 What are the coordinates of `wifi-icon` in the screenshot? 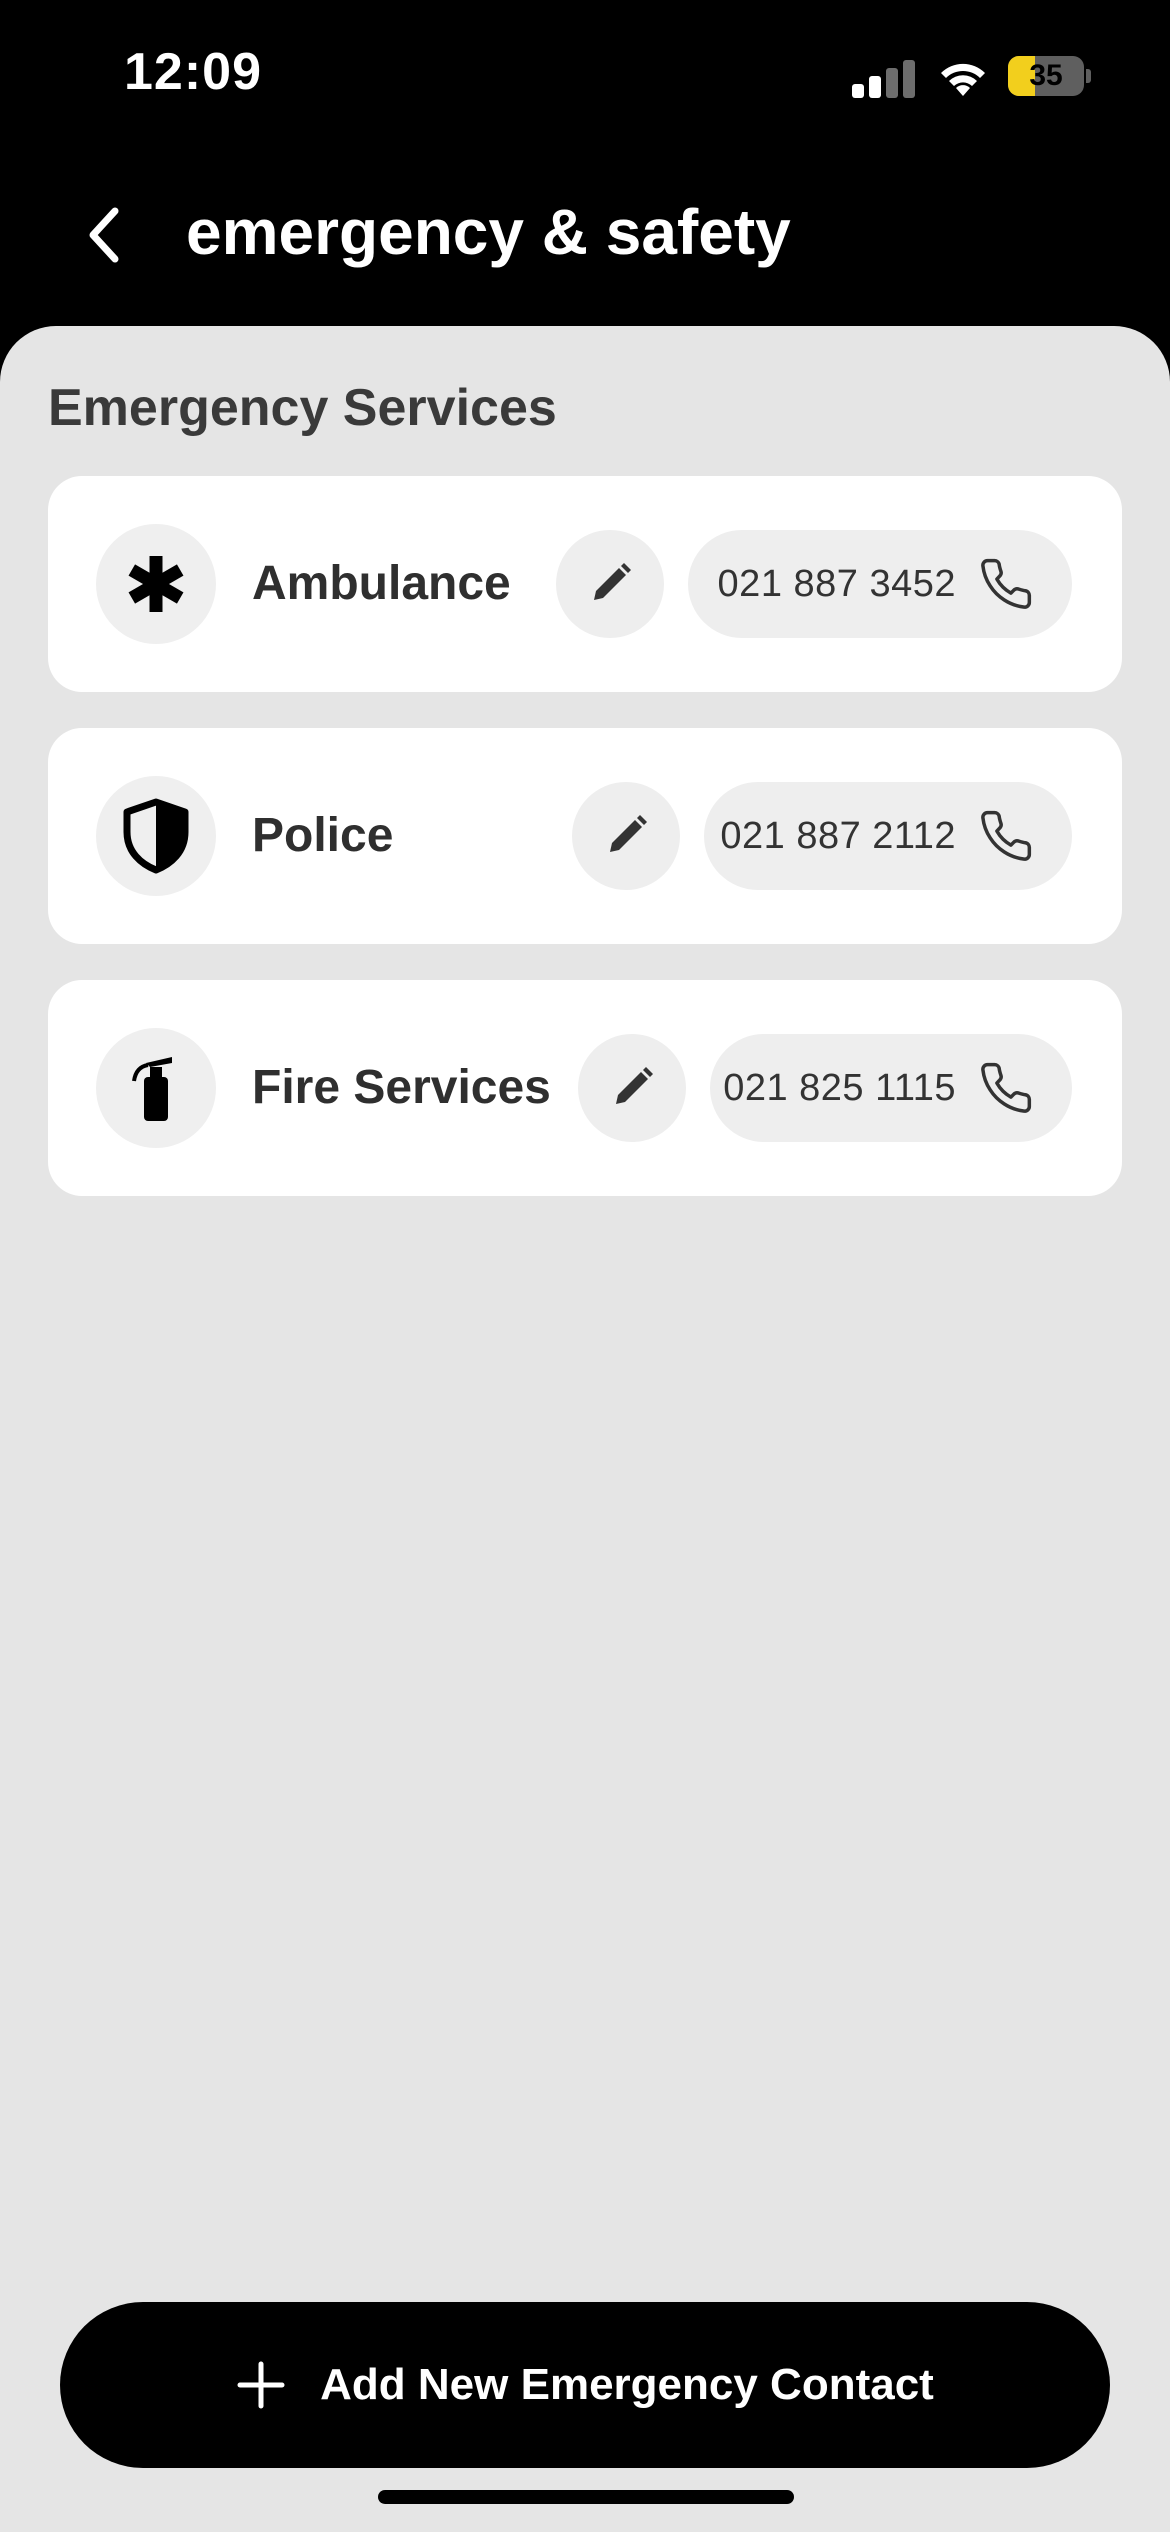 It's located at (963, 79).